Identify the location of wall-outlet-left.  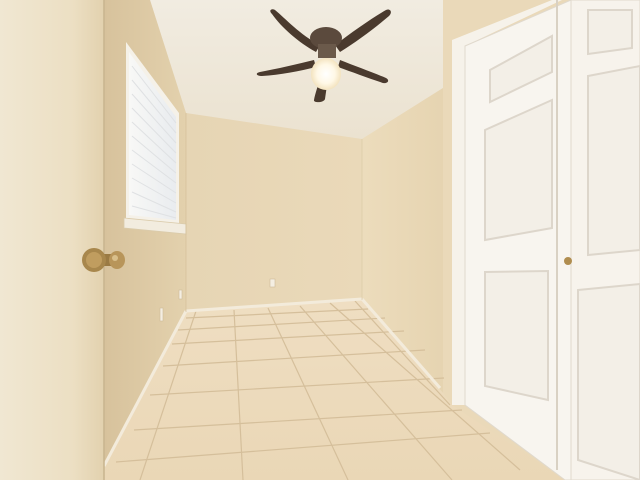
(180, 294).